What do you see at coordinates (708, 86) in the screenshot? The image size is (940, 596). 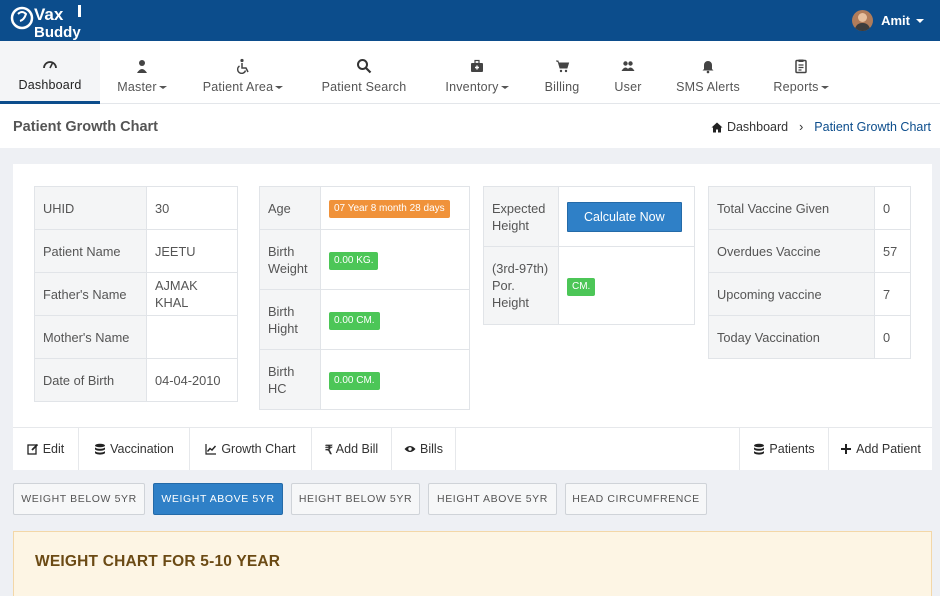 I see `nav-sms-alerts-label: SMS Alerts` at bounding box center [708, 86].